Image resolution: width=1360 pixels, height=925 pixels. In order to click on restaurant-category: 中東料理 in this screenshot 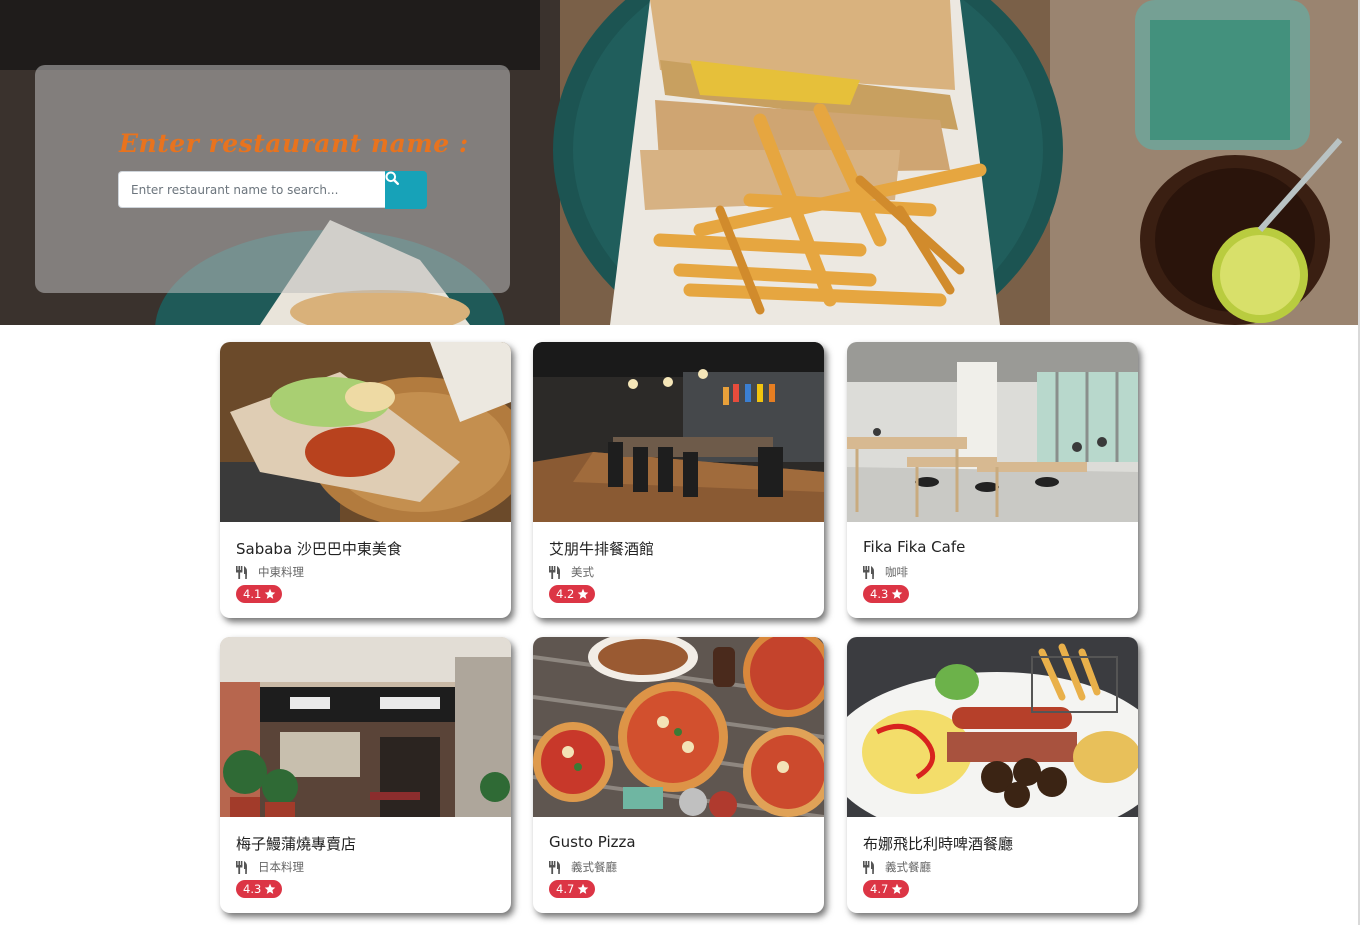, I will do `click(270, 572)`.